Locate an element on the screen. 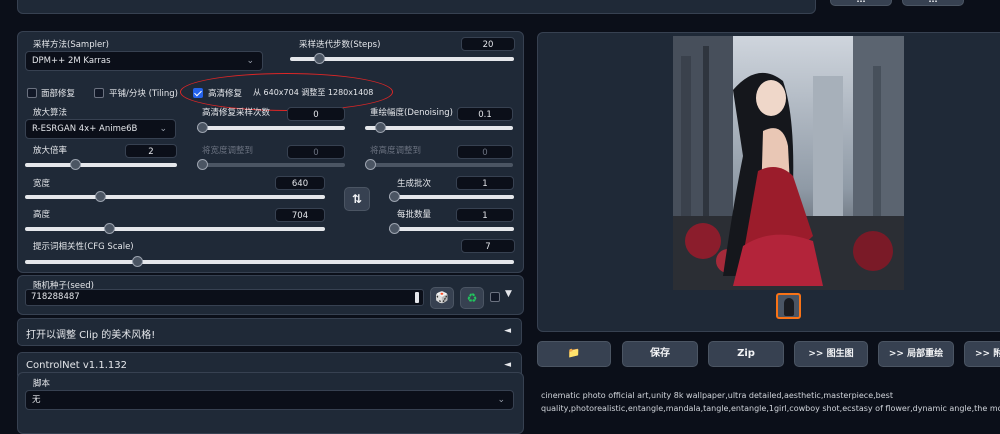 Image resolution: width=1000 pixels, height=434 pixels. resize-width-input: 0 is located at coordinates (316, 152).